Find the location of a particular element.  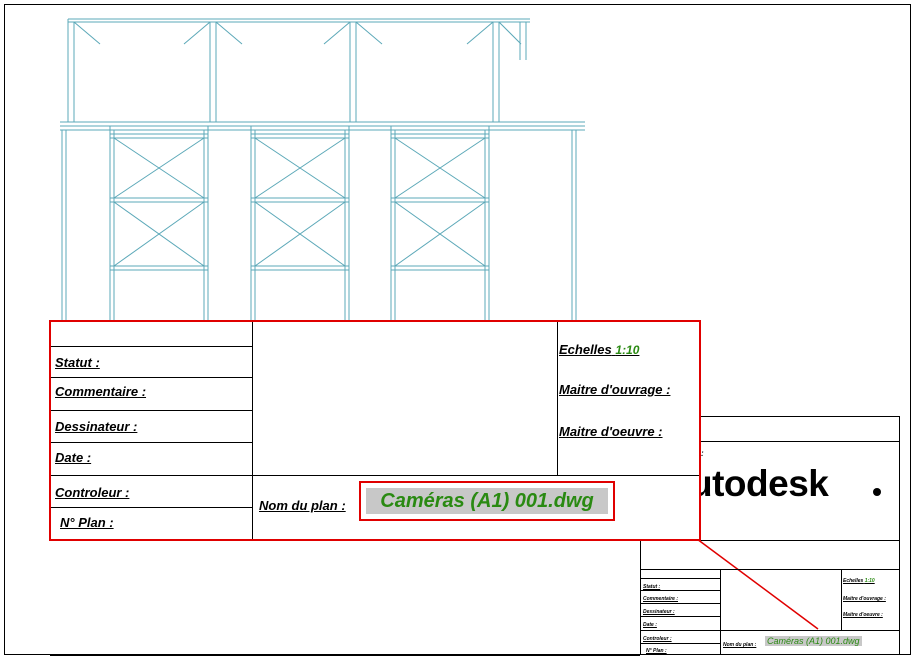

mini-date-label: Date : is located at coordinates (650, 625).